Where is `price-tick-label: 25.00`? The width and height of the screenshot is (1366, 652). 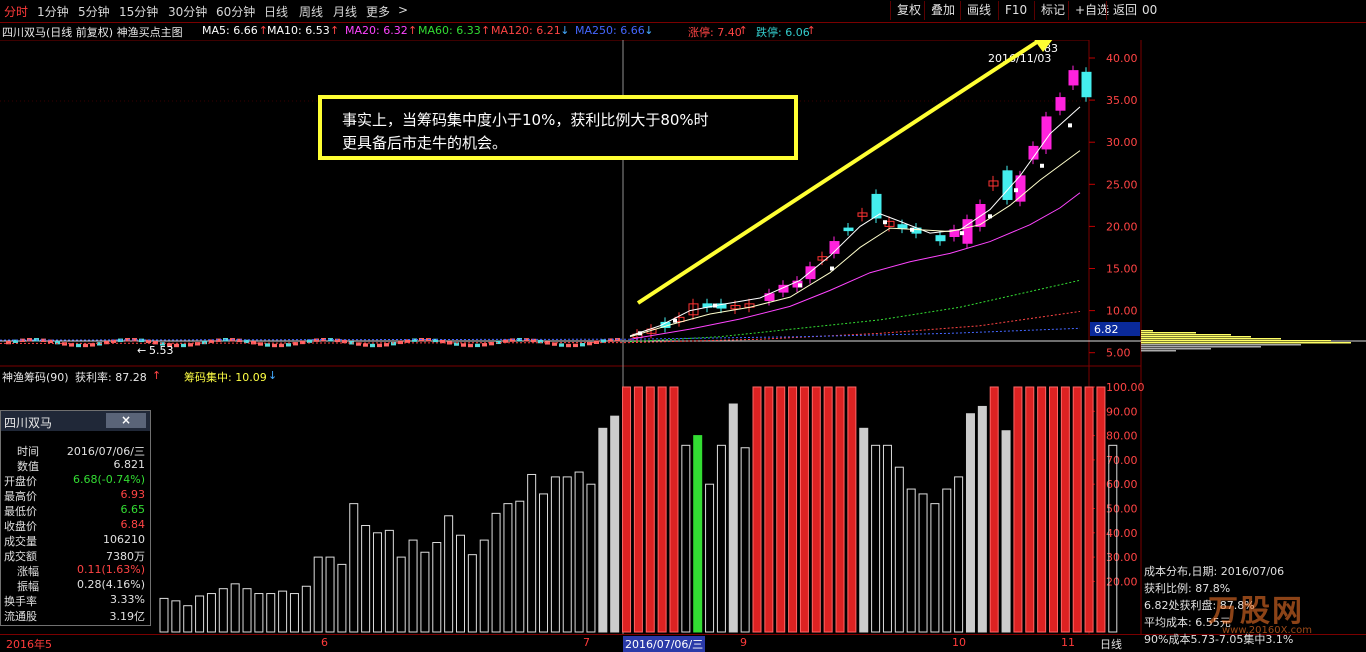
price-tick-label: 25.00 is located at coordinates (1122, 184).